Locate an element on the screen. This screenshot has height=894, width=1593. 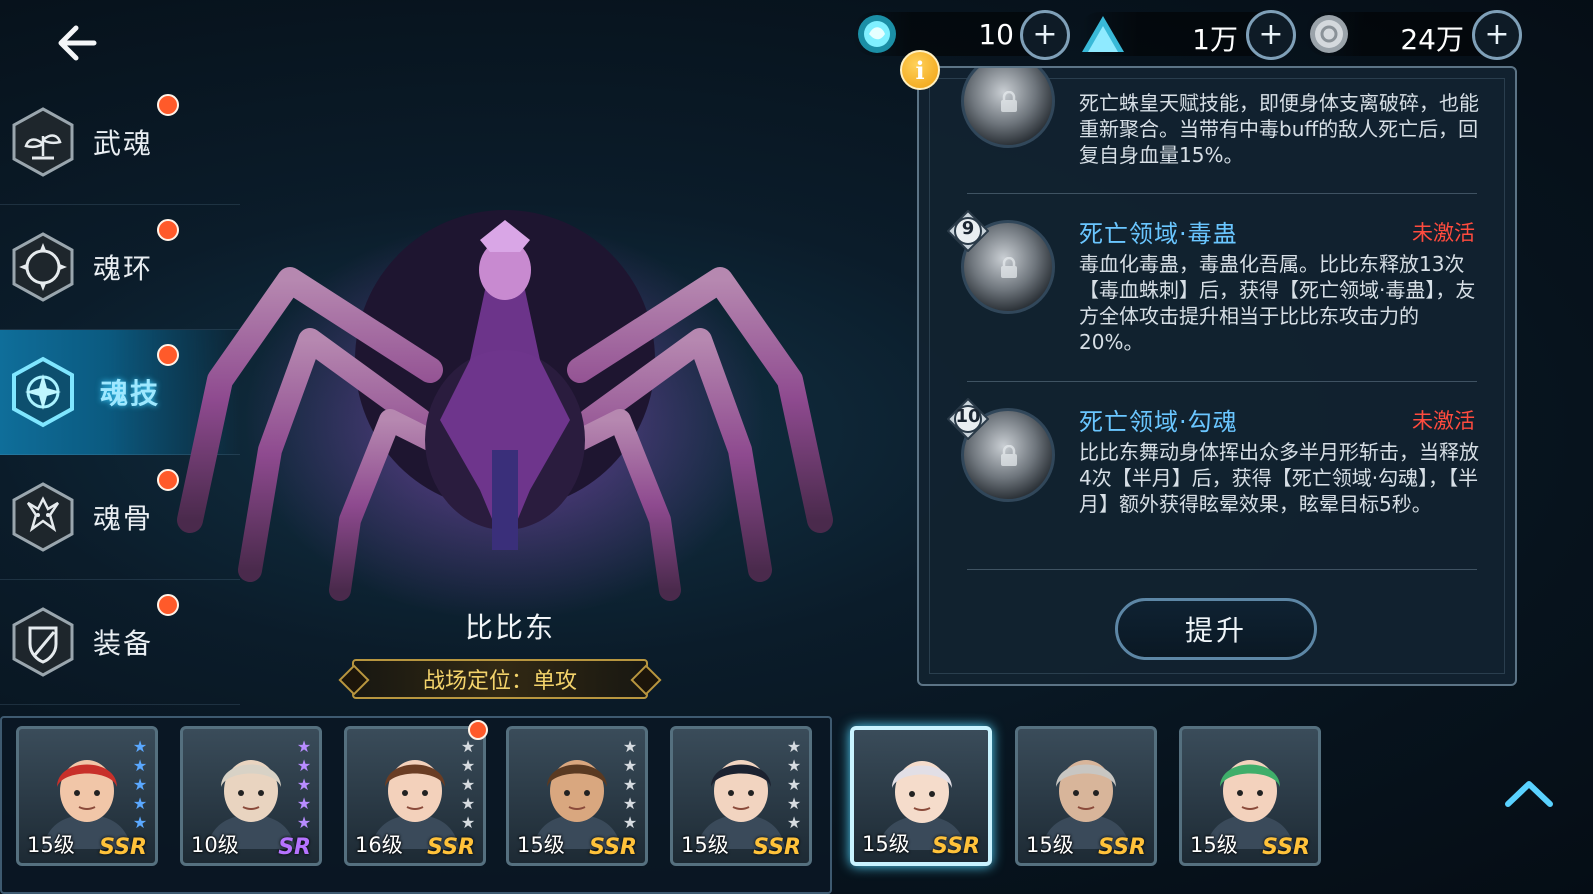
menu-label: 装备 is located at coordinates (123, 643).